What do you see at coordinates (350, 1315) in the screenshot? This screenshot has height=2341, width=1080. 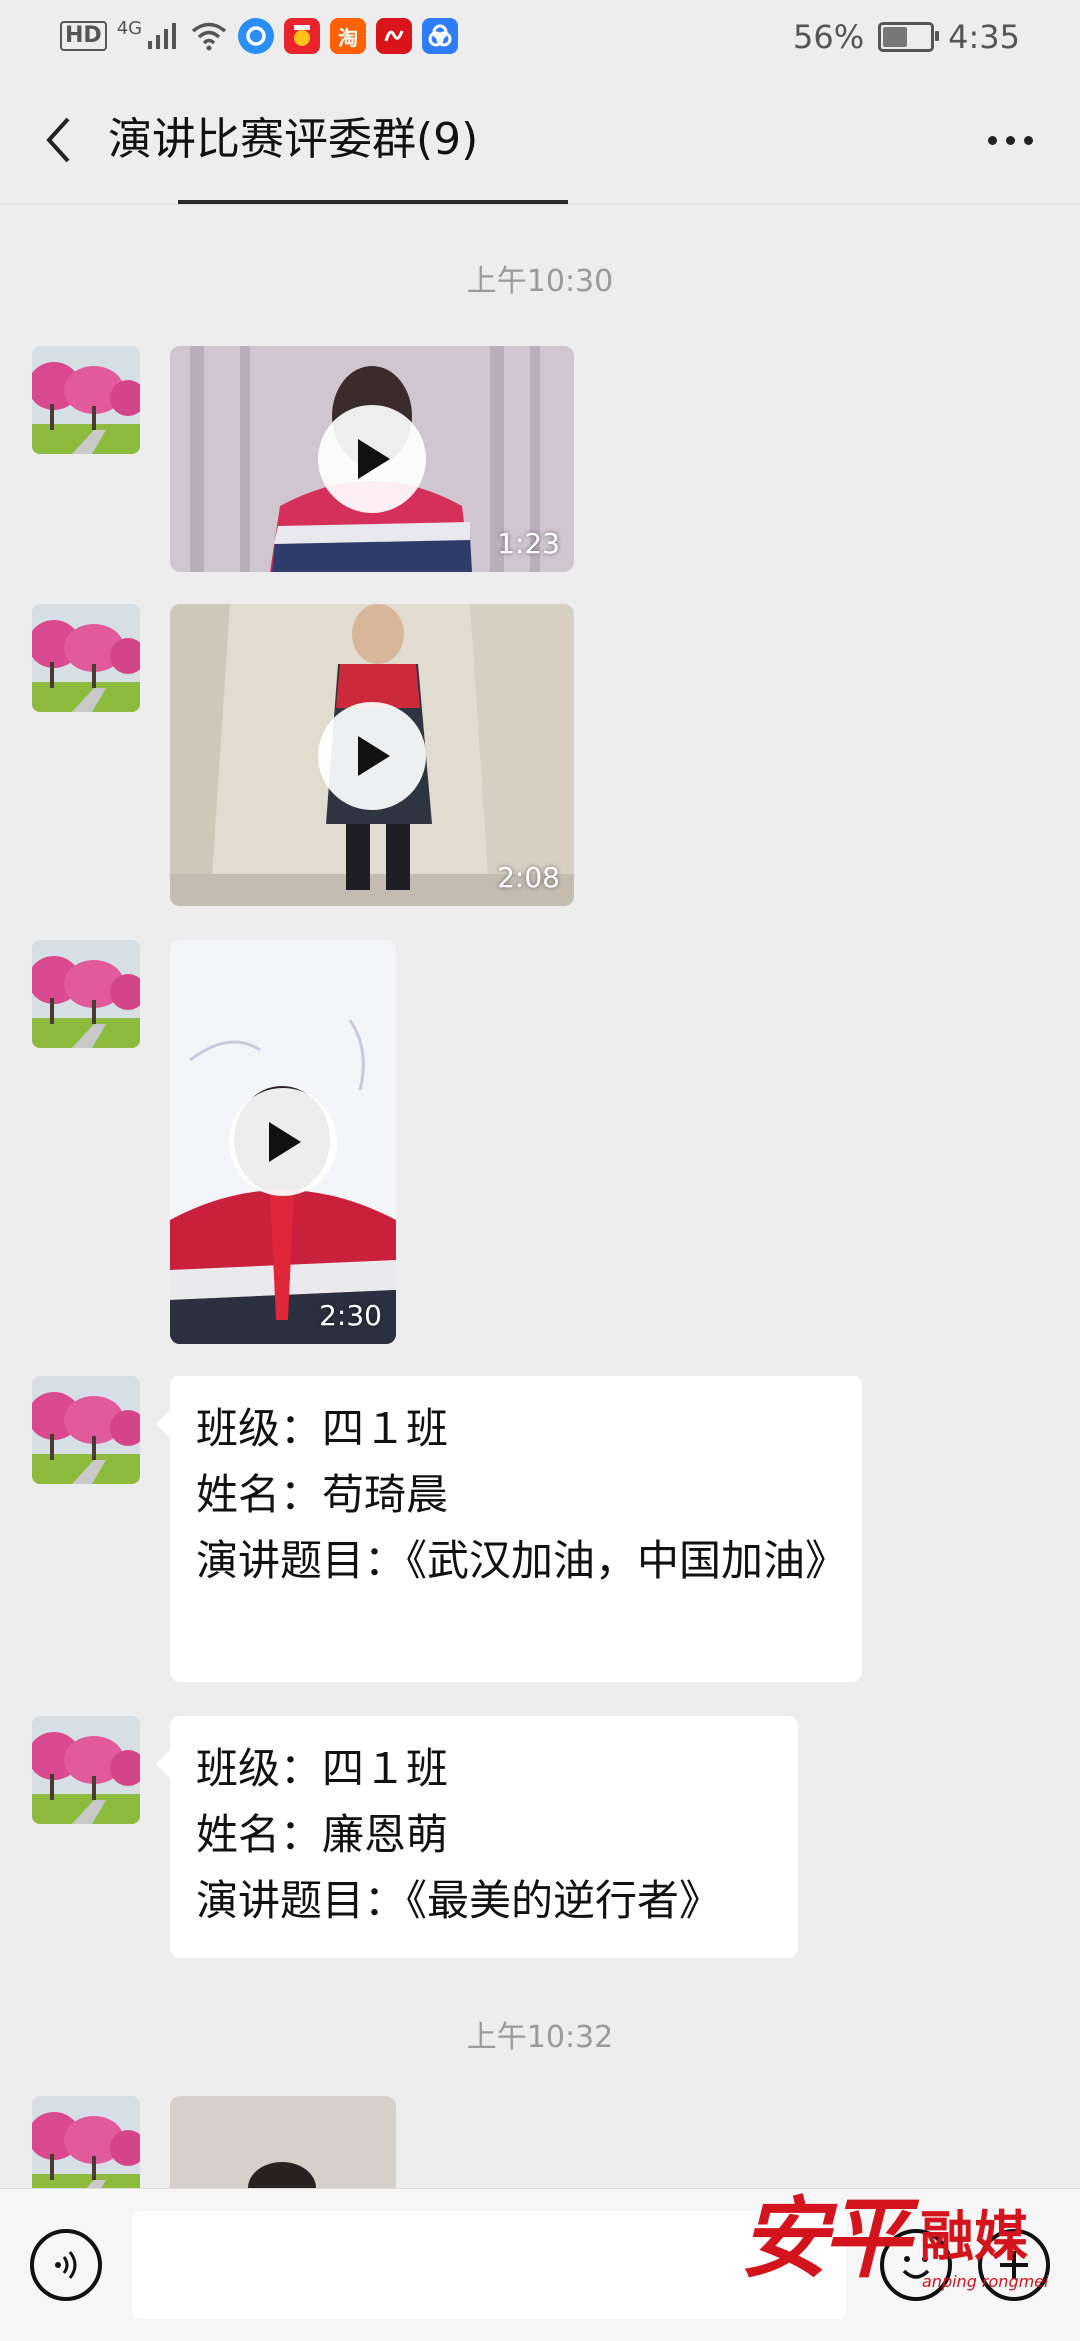 I see `video-duration: 2:30` at bounding box center [350, 1315].